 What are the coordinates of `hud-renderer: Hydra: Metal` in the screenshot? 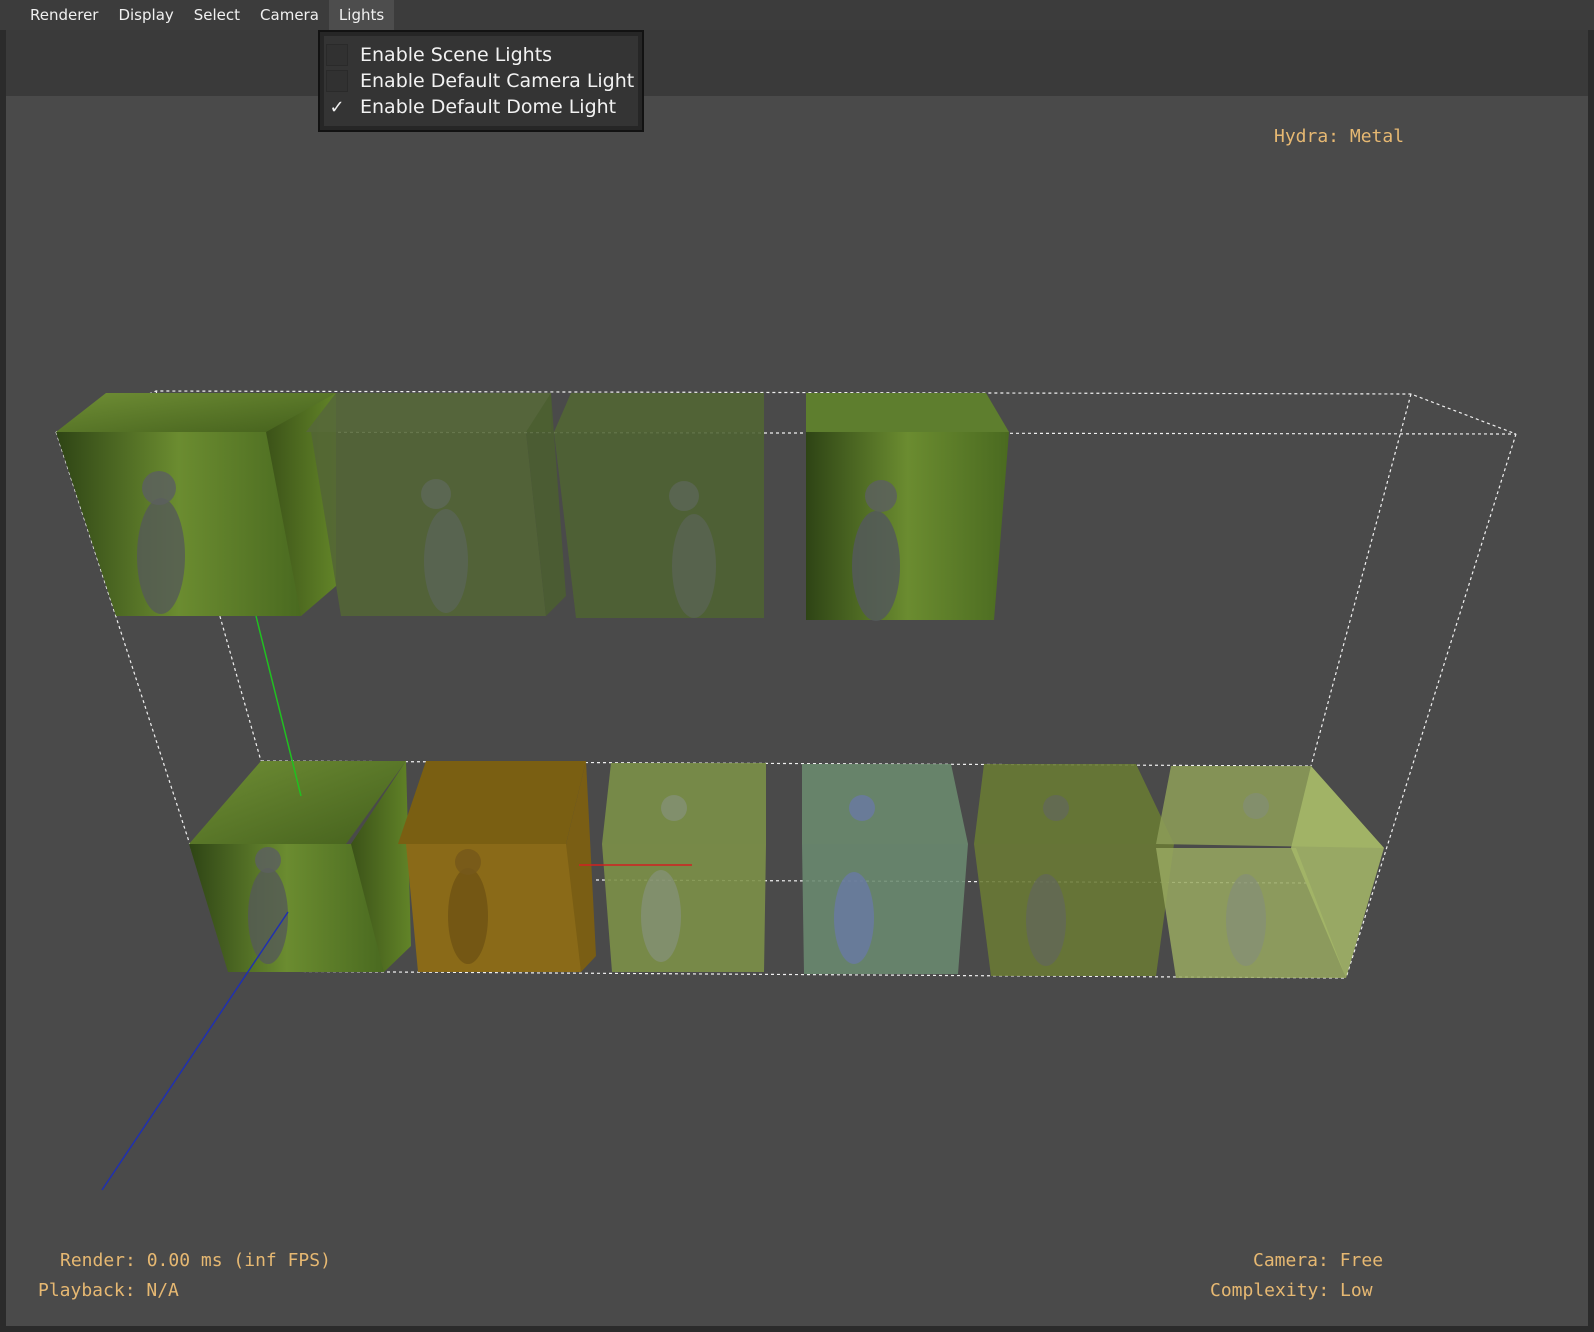 It's located at (1339, 136).